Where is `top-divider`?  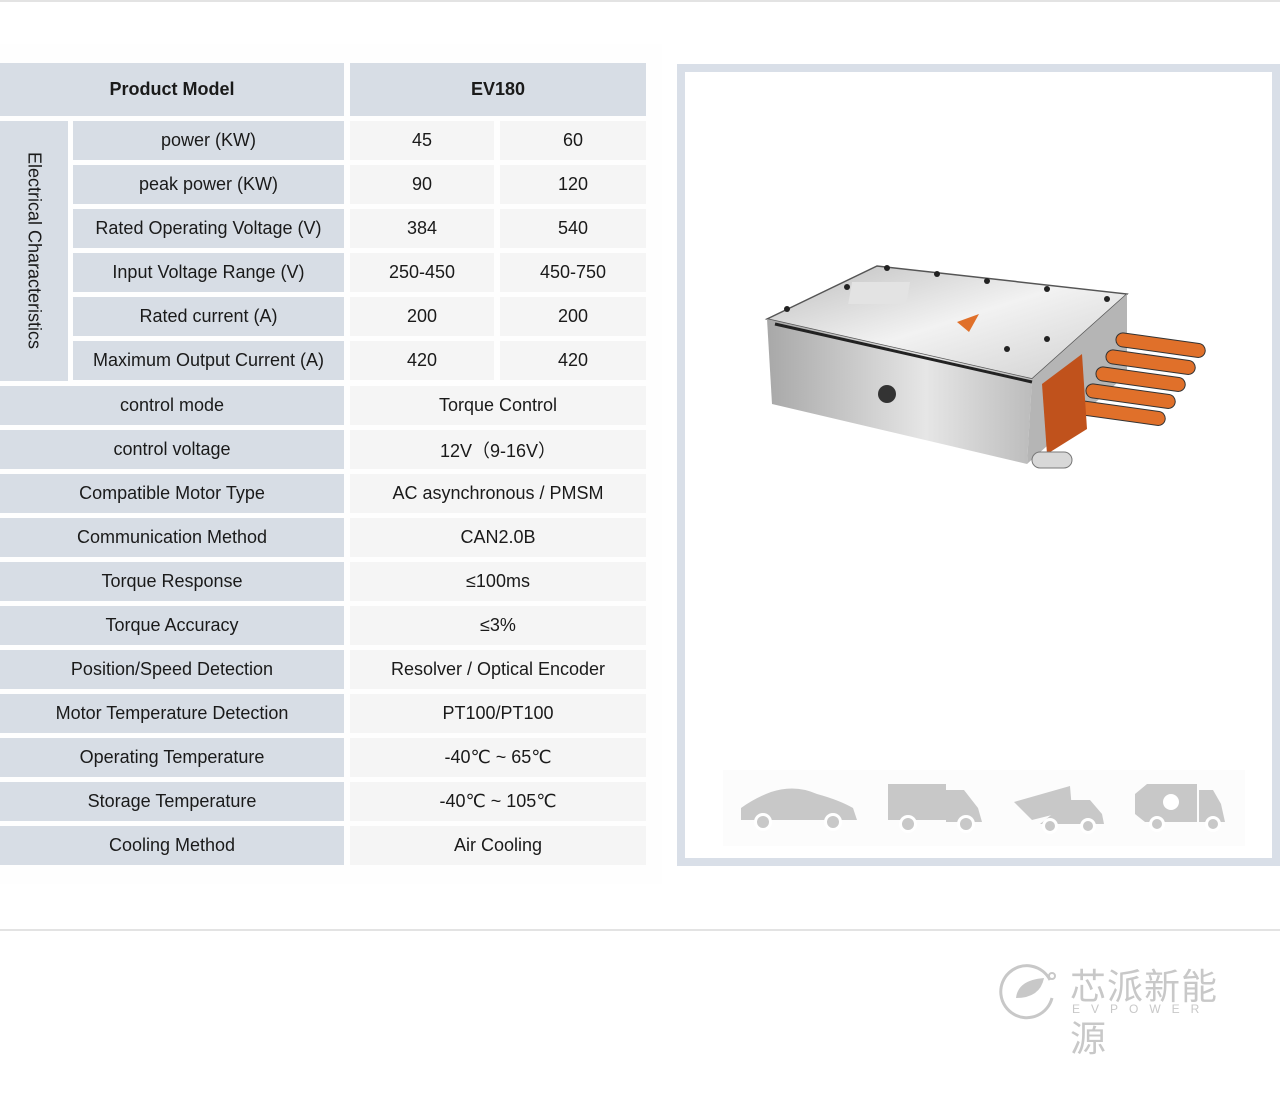 top-divider is located at coordinates (640, 1).